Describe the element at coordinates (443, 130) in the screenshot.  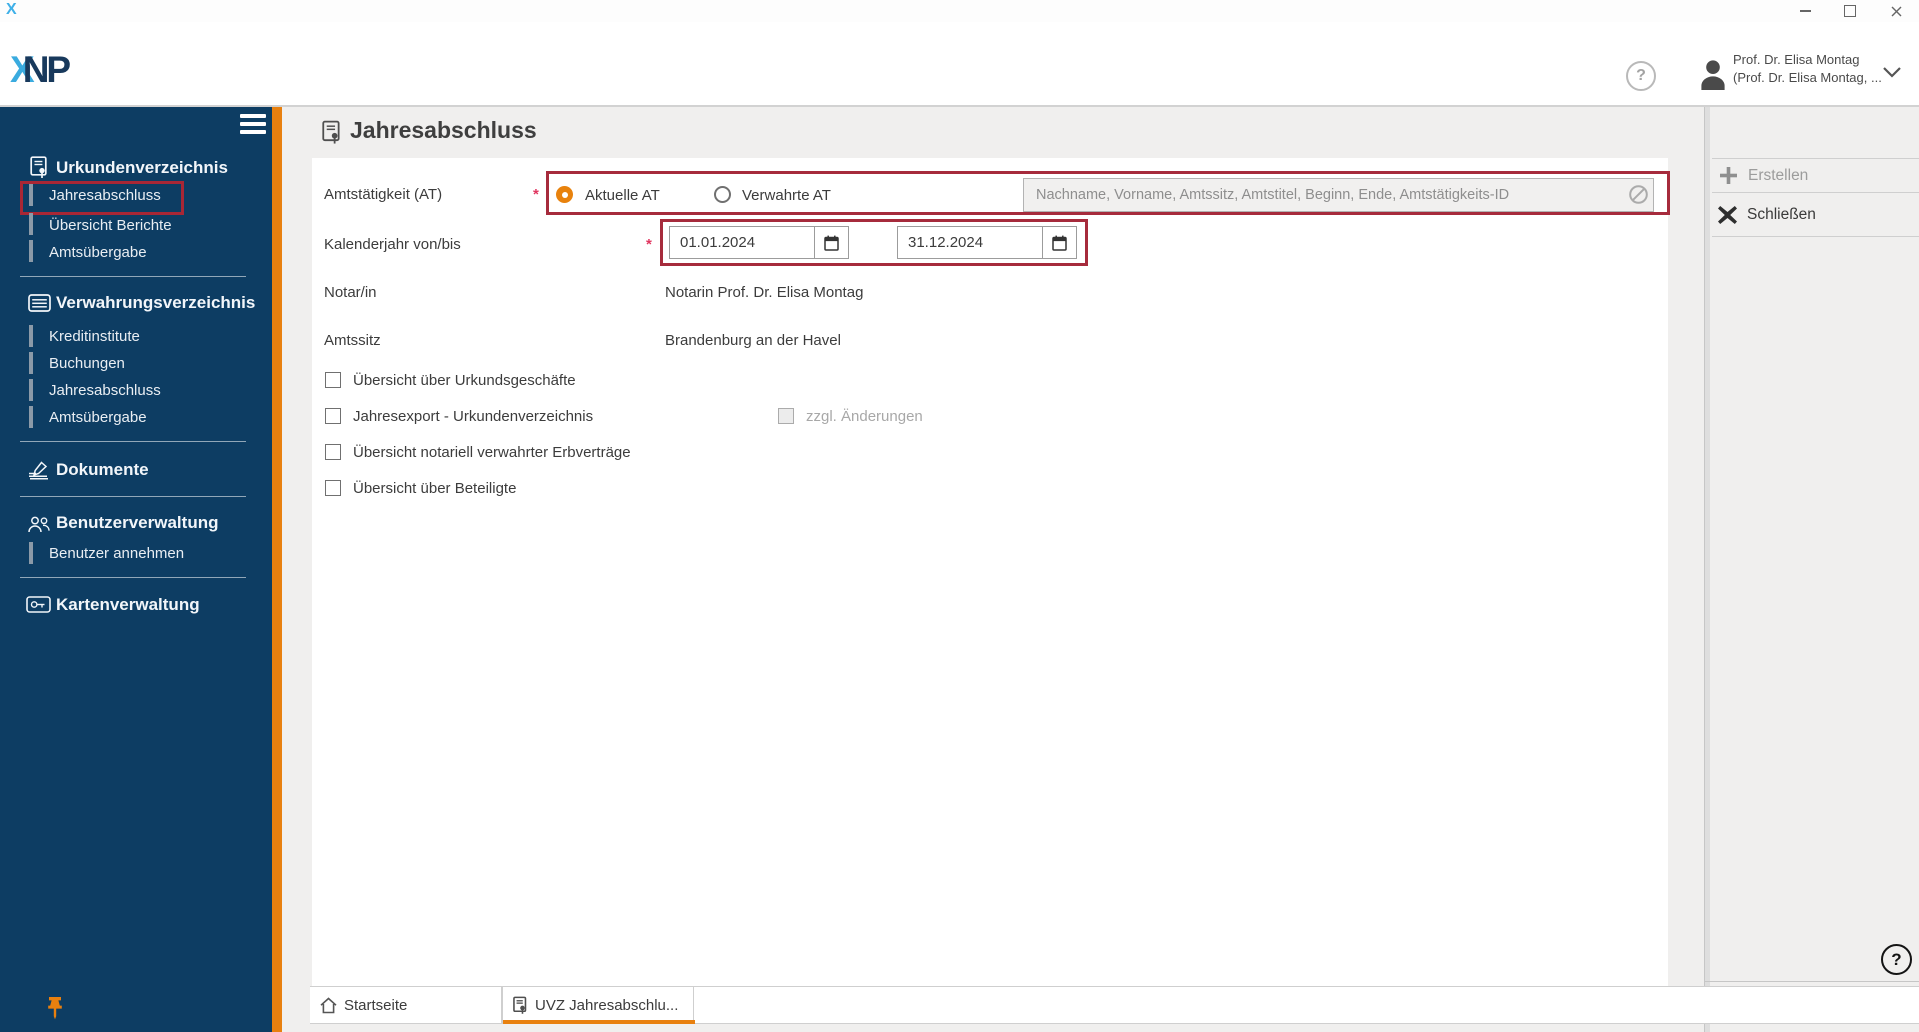
I see `page-title: Jahresabschluss` at that location.